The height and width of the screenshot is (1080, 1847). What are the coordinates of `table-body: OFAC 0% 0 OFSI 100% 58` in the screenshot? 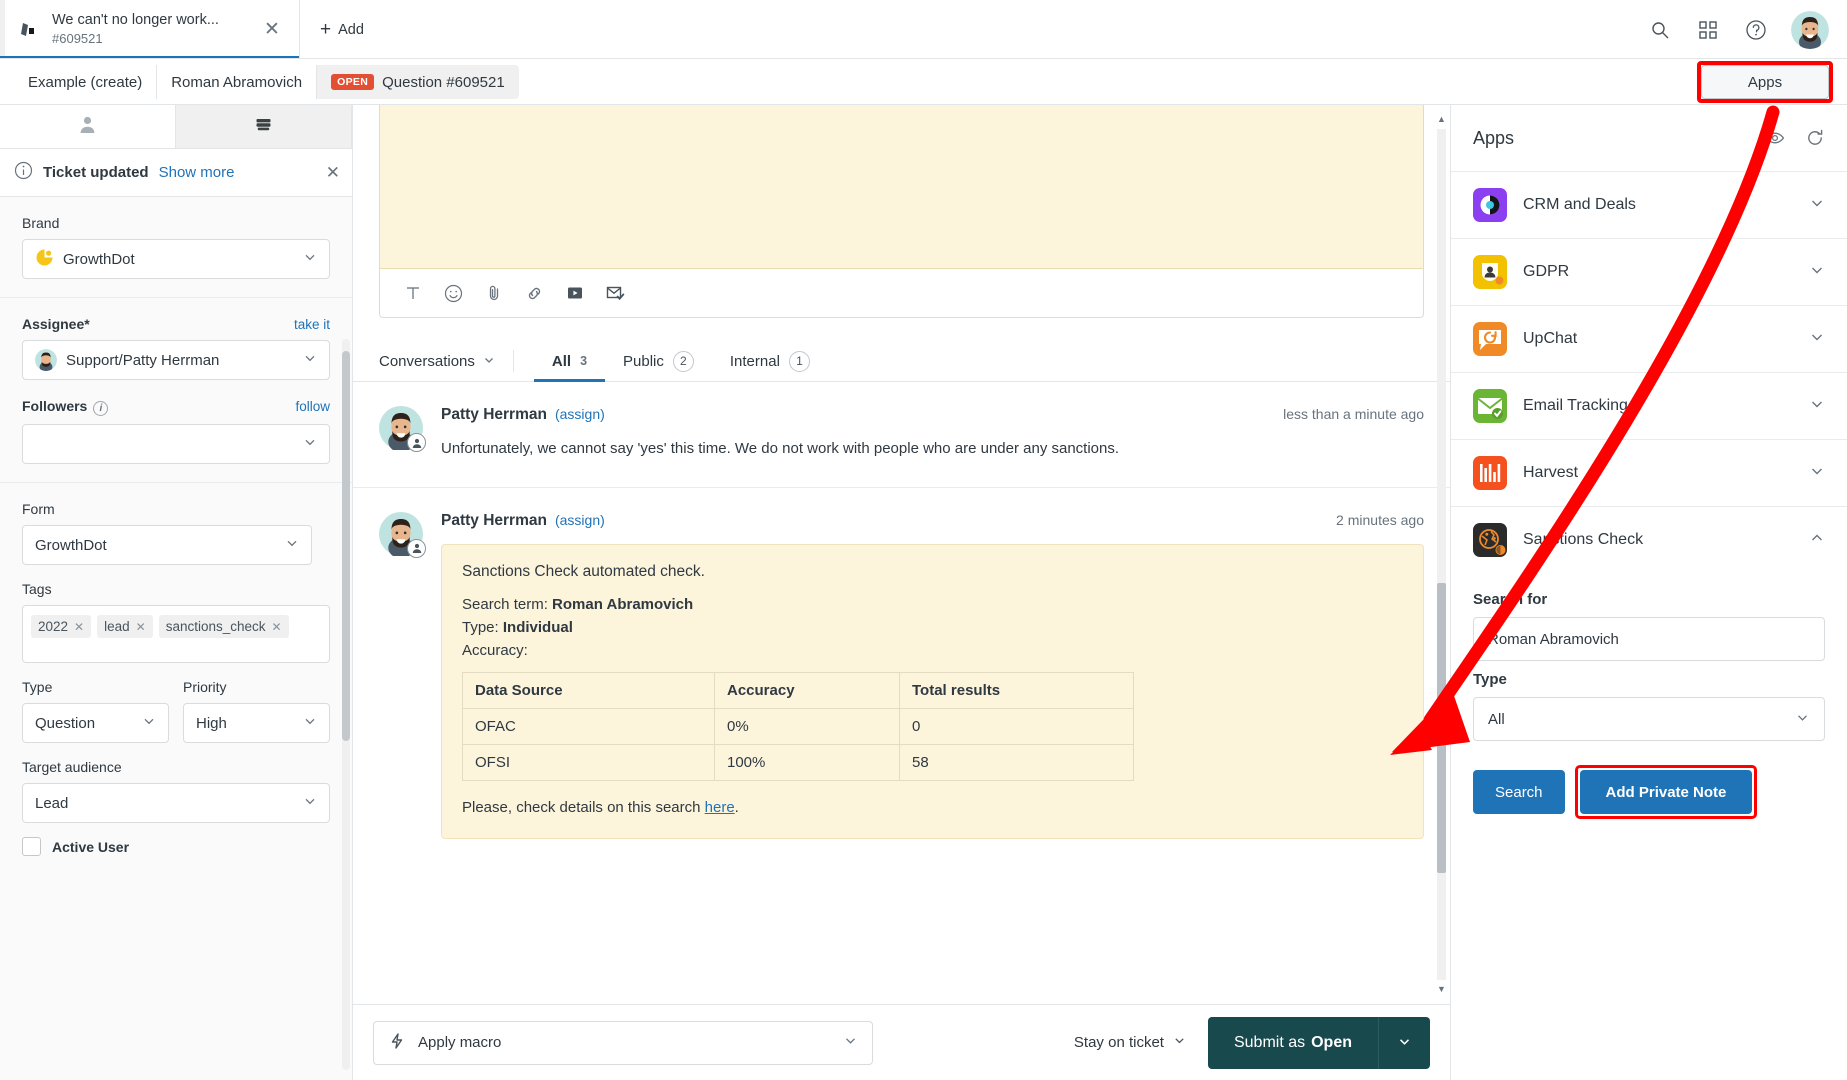 It's located at (798, 745).